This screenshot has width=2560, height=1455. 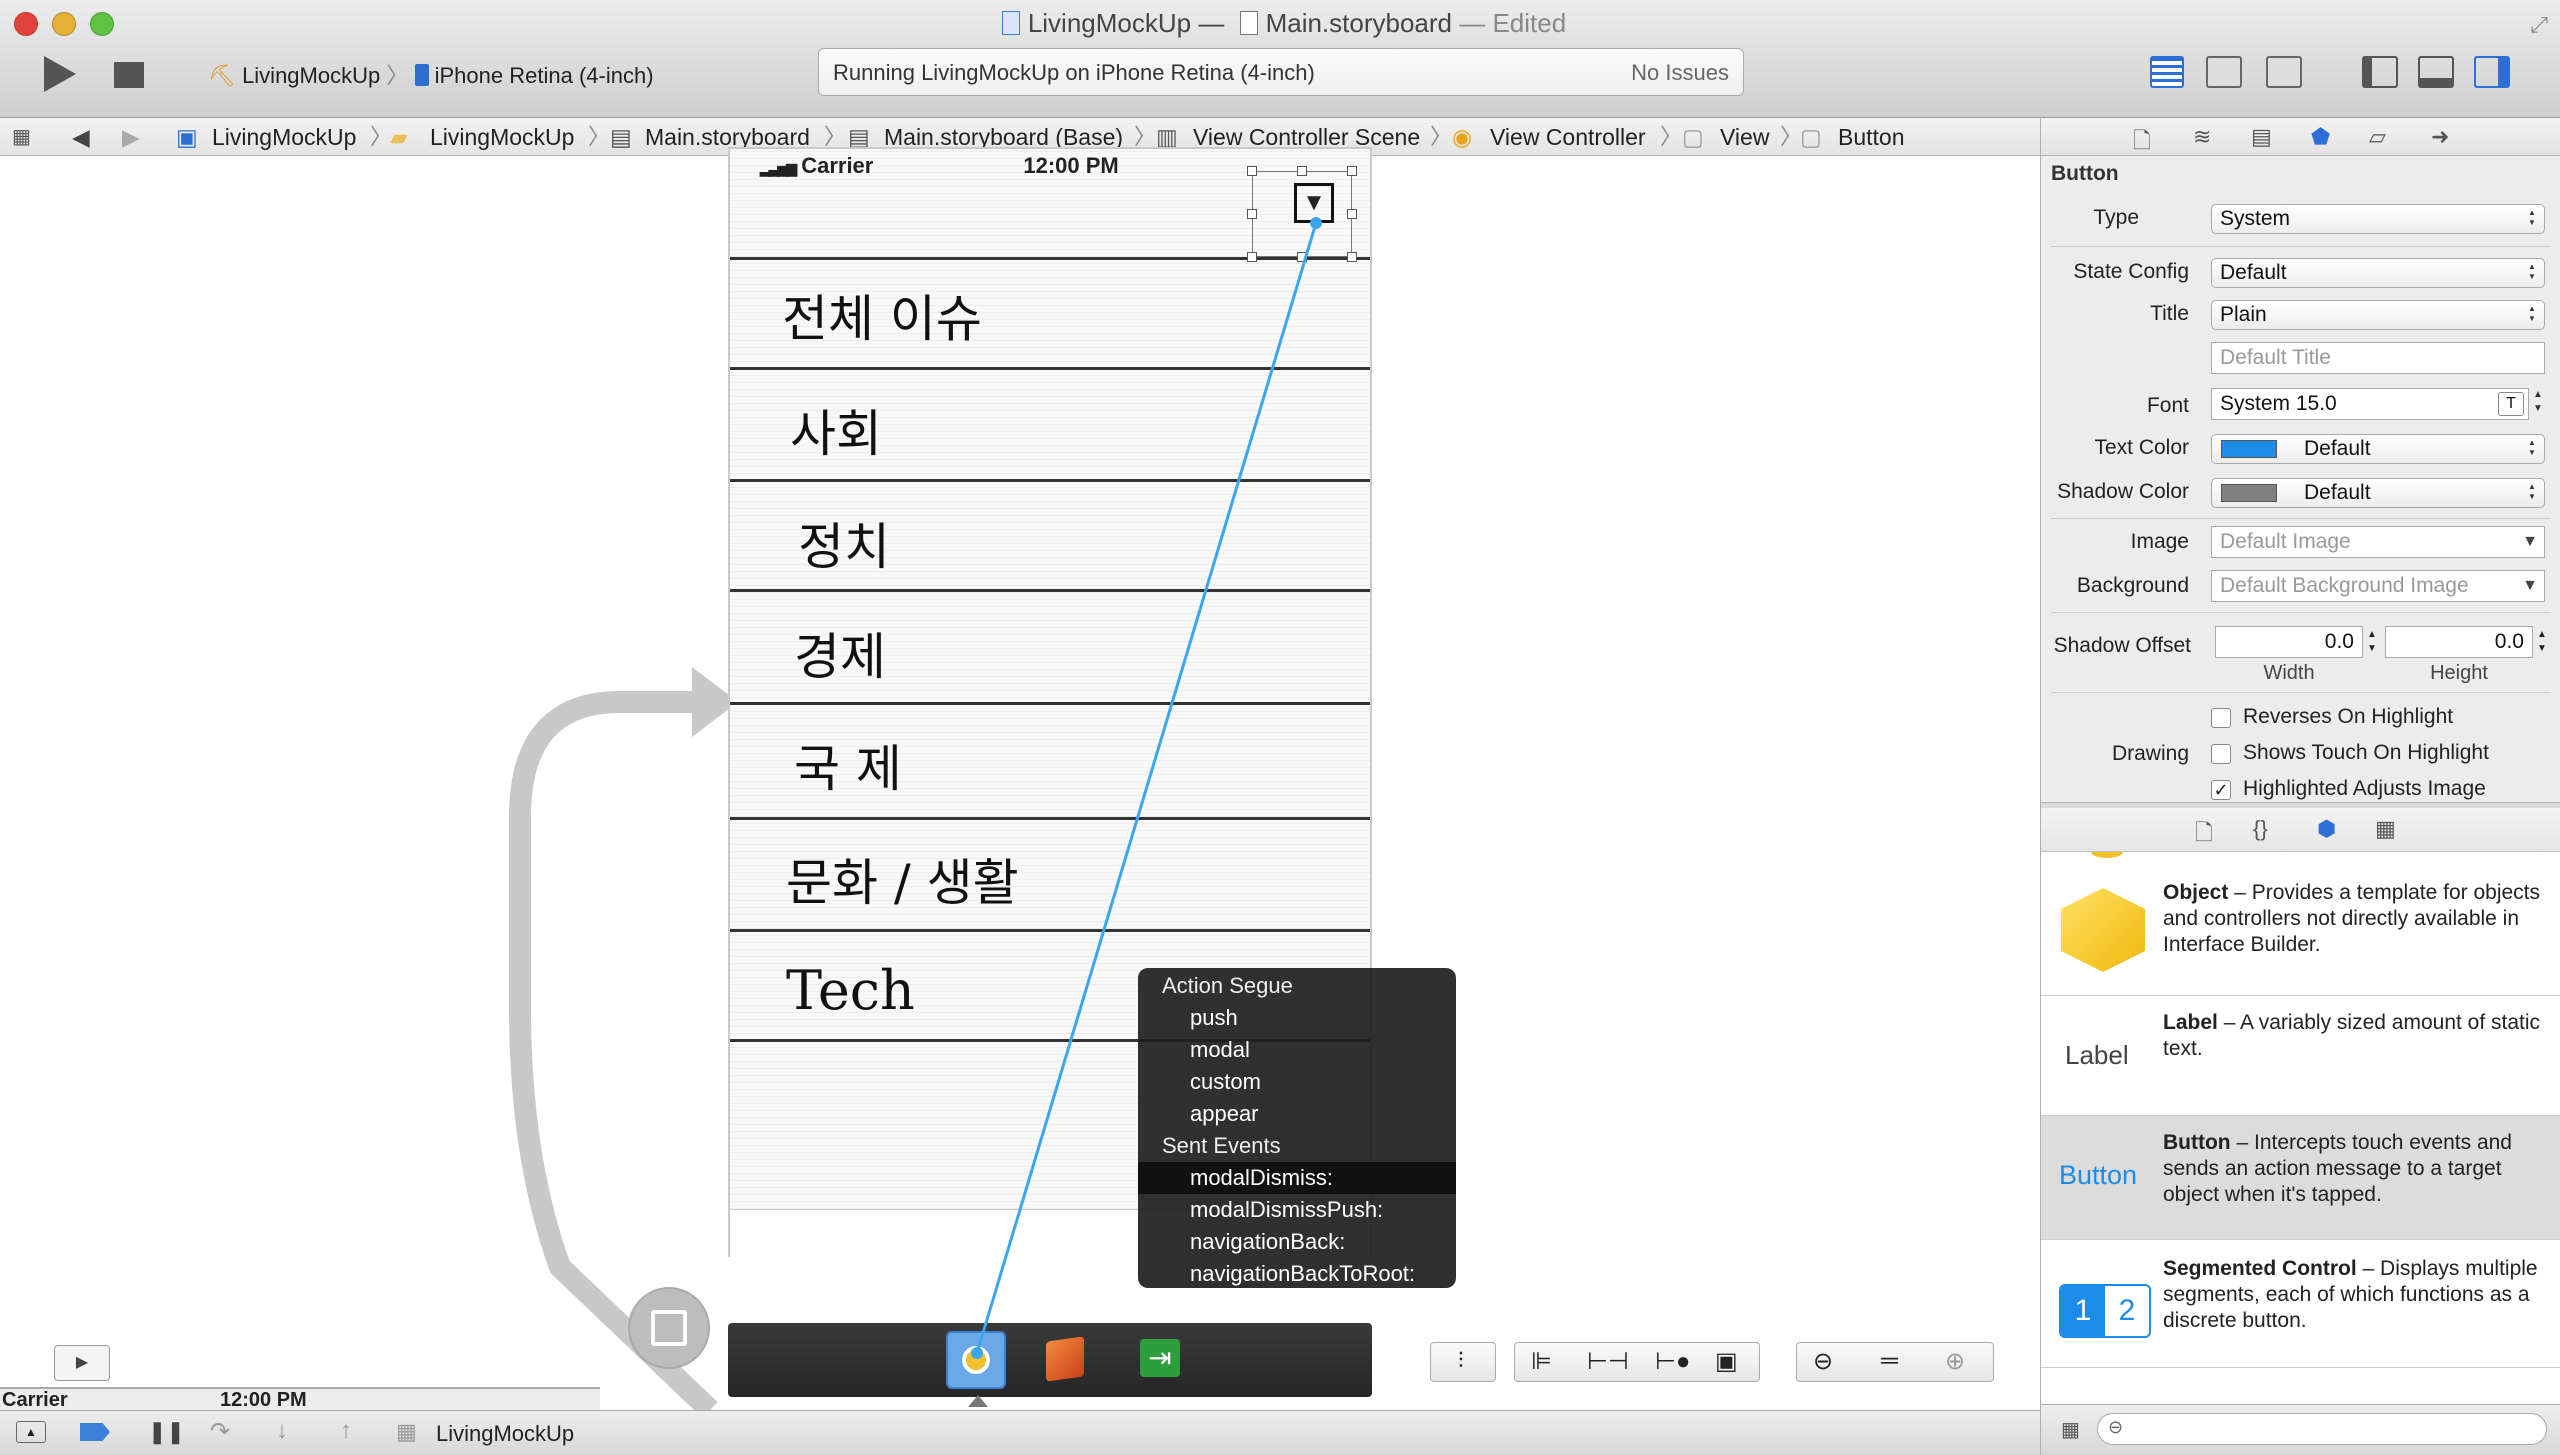 What do you see at coordinates (844, 543) in the screenshot?
I see `row-politics: 정치` at bounding box center [844, 543].